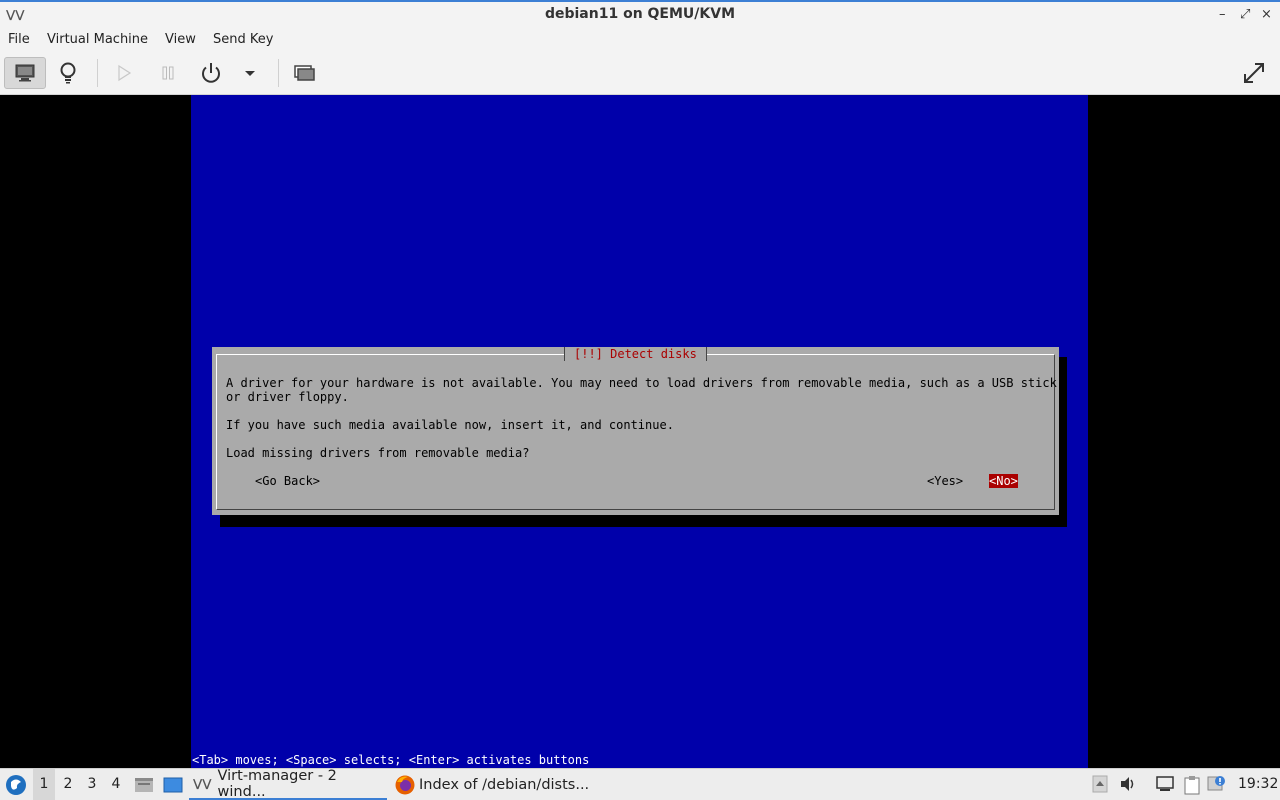  I want to click on power-icon, so click(211, 73).